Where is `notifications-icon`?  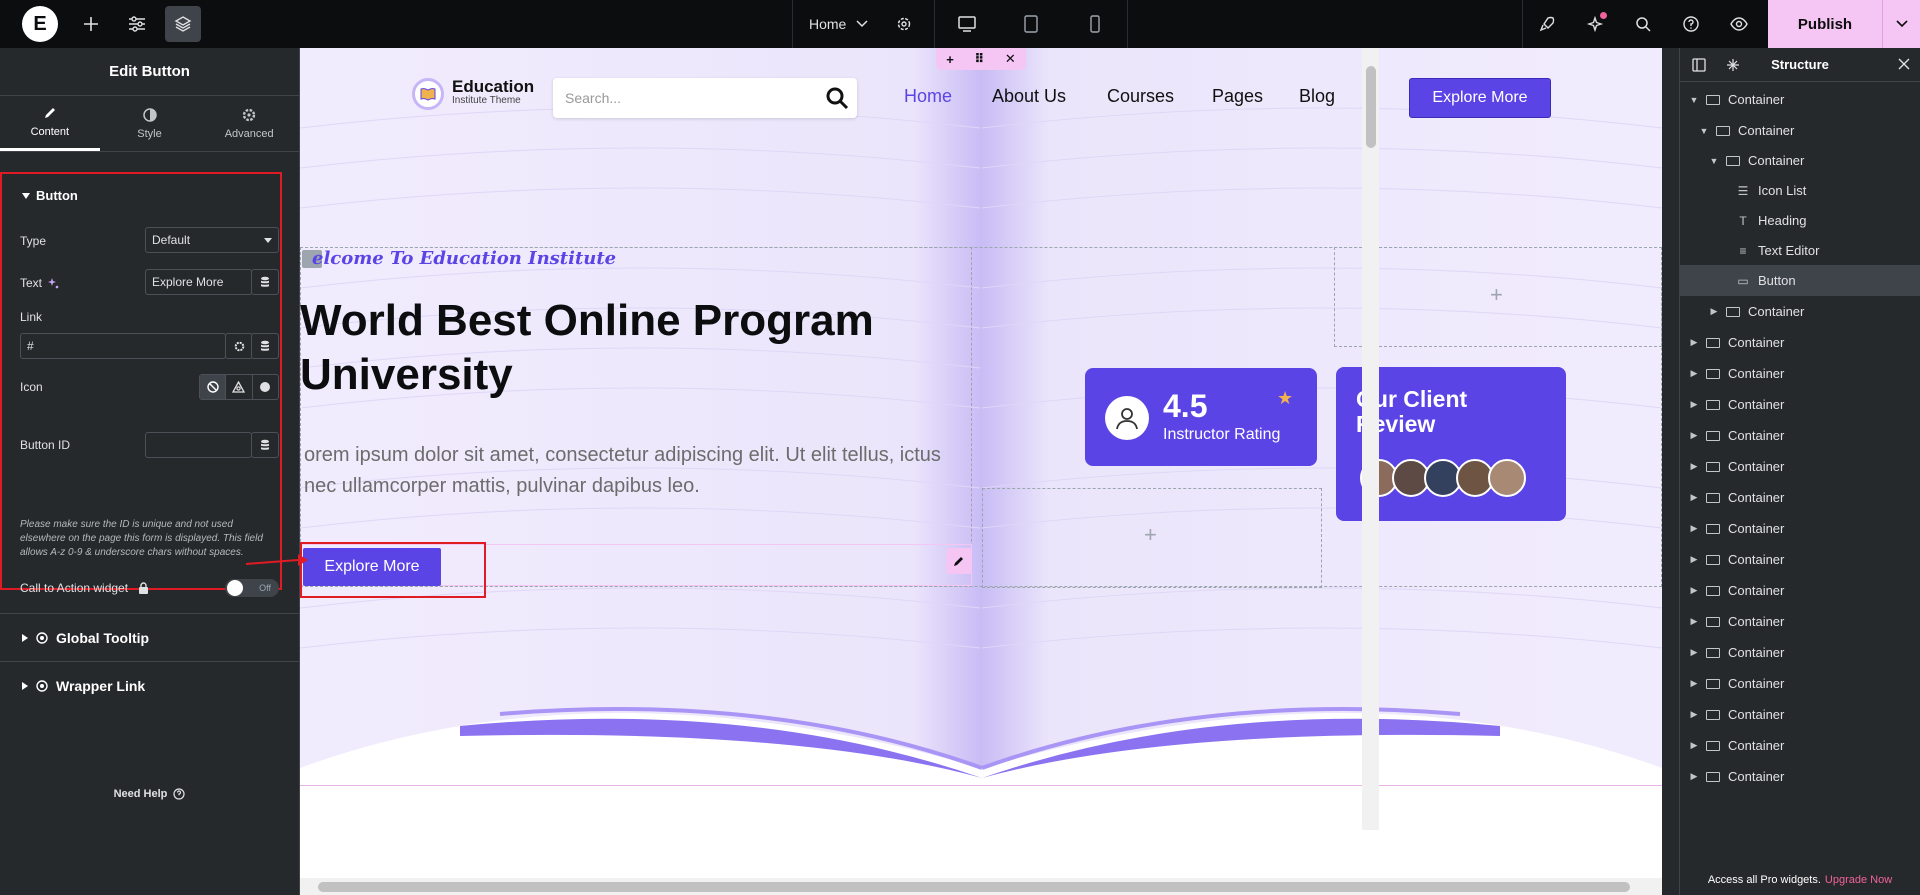
notifications-icon is located at coordinates (1595, 24).